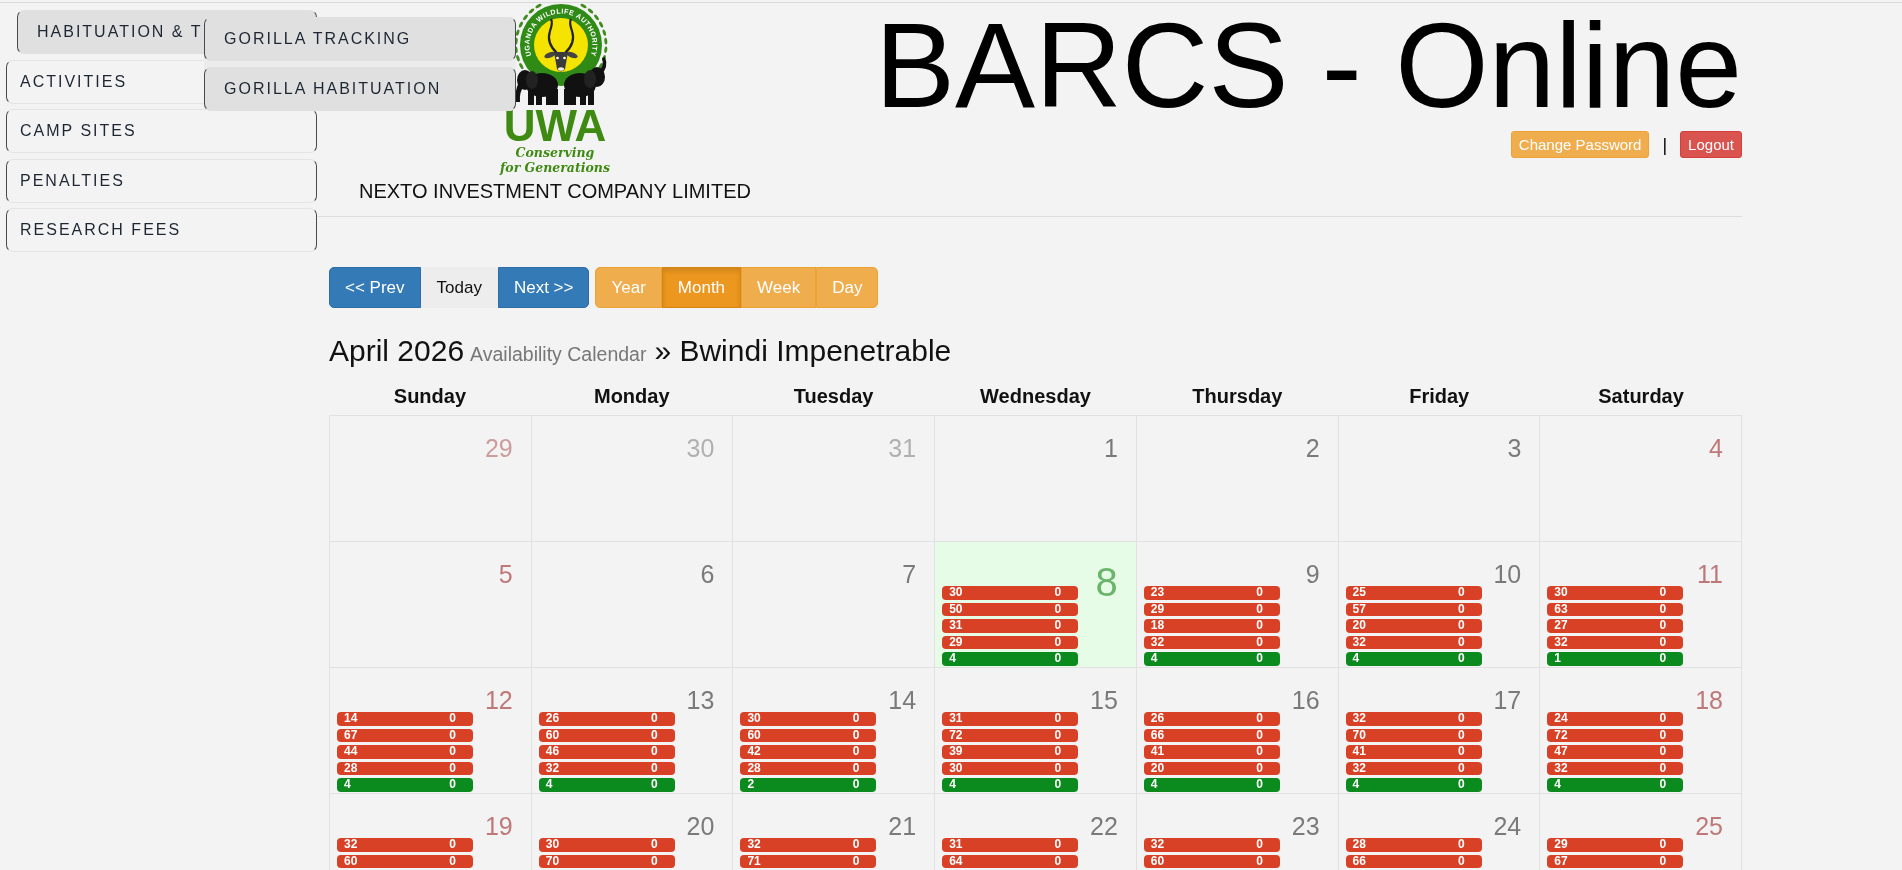 The width and height of the screenshot is (1902, 870). What do you see at coordinates (808, 752) in the screenshot?
I see `event-bar: 42 0` at bounding box center [808, 752].